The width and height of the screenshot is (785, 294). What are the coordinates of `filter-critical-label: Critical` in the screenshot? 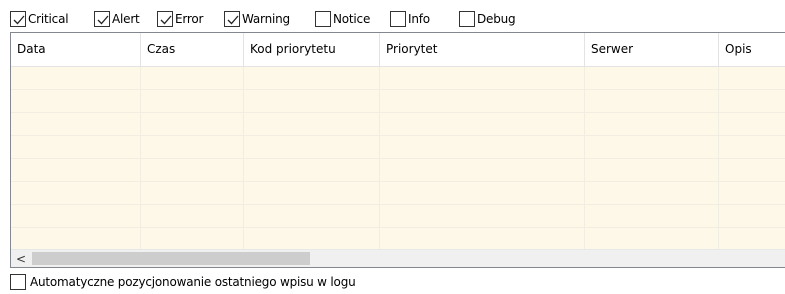 It's located at (48, 19).